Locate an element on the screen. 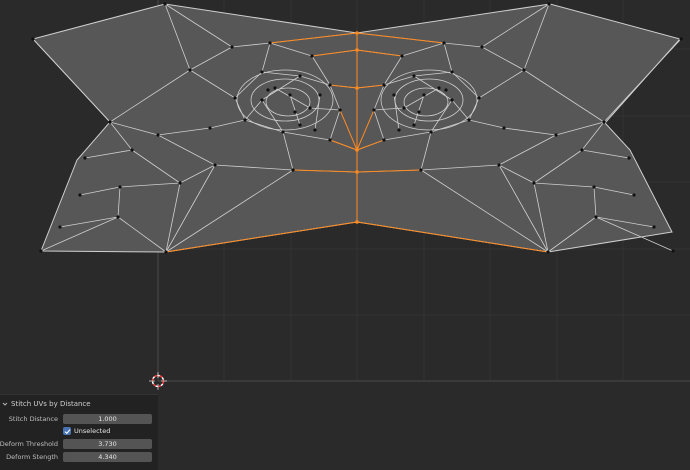 Image resolution: width=690 pixels, height=470 pixels. unselected-checkbox: Unselected is located at coordinates (86, 431).